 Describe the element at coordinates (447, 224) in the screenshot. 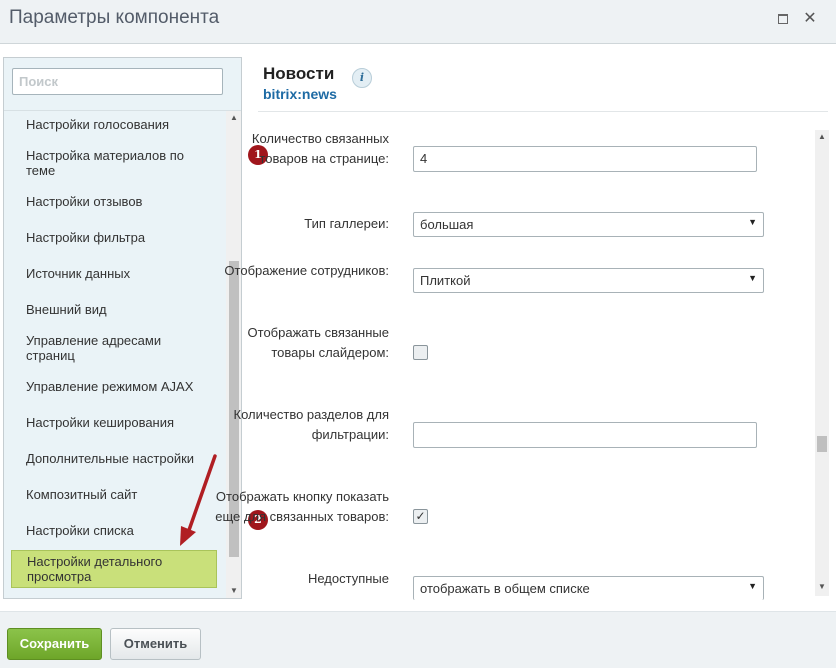

I see `gallery-type-value: большая` at that location.